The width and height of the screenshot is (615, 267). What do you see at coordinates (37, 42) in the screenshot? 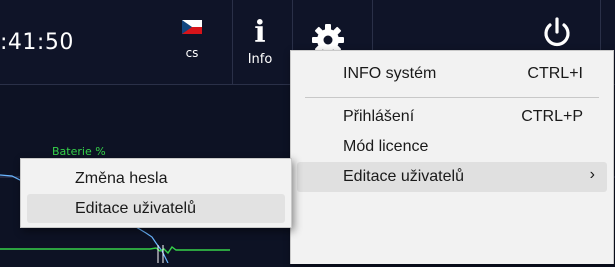
I see `clock: :41:50` at bounding box center [37, 42].